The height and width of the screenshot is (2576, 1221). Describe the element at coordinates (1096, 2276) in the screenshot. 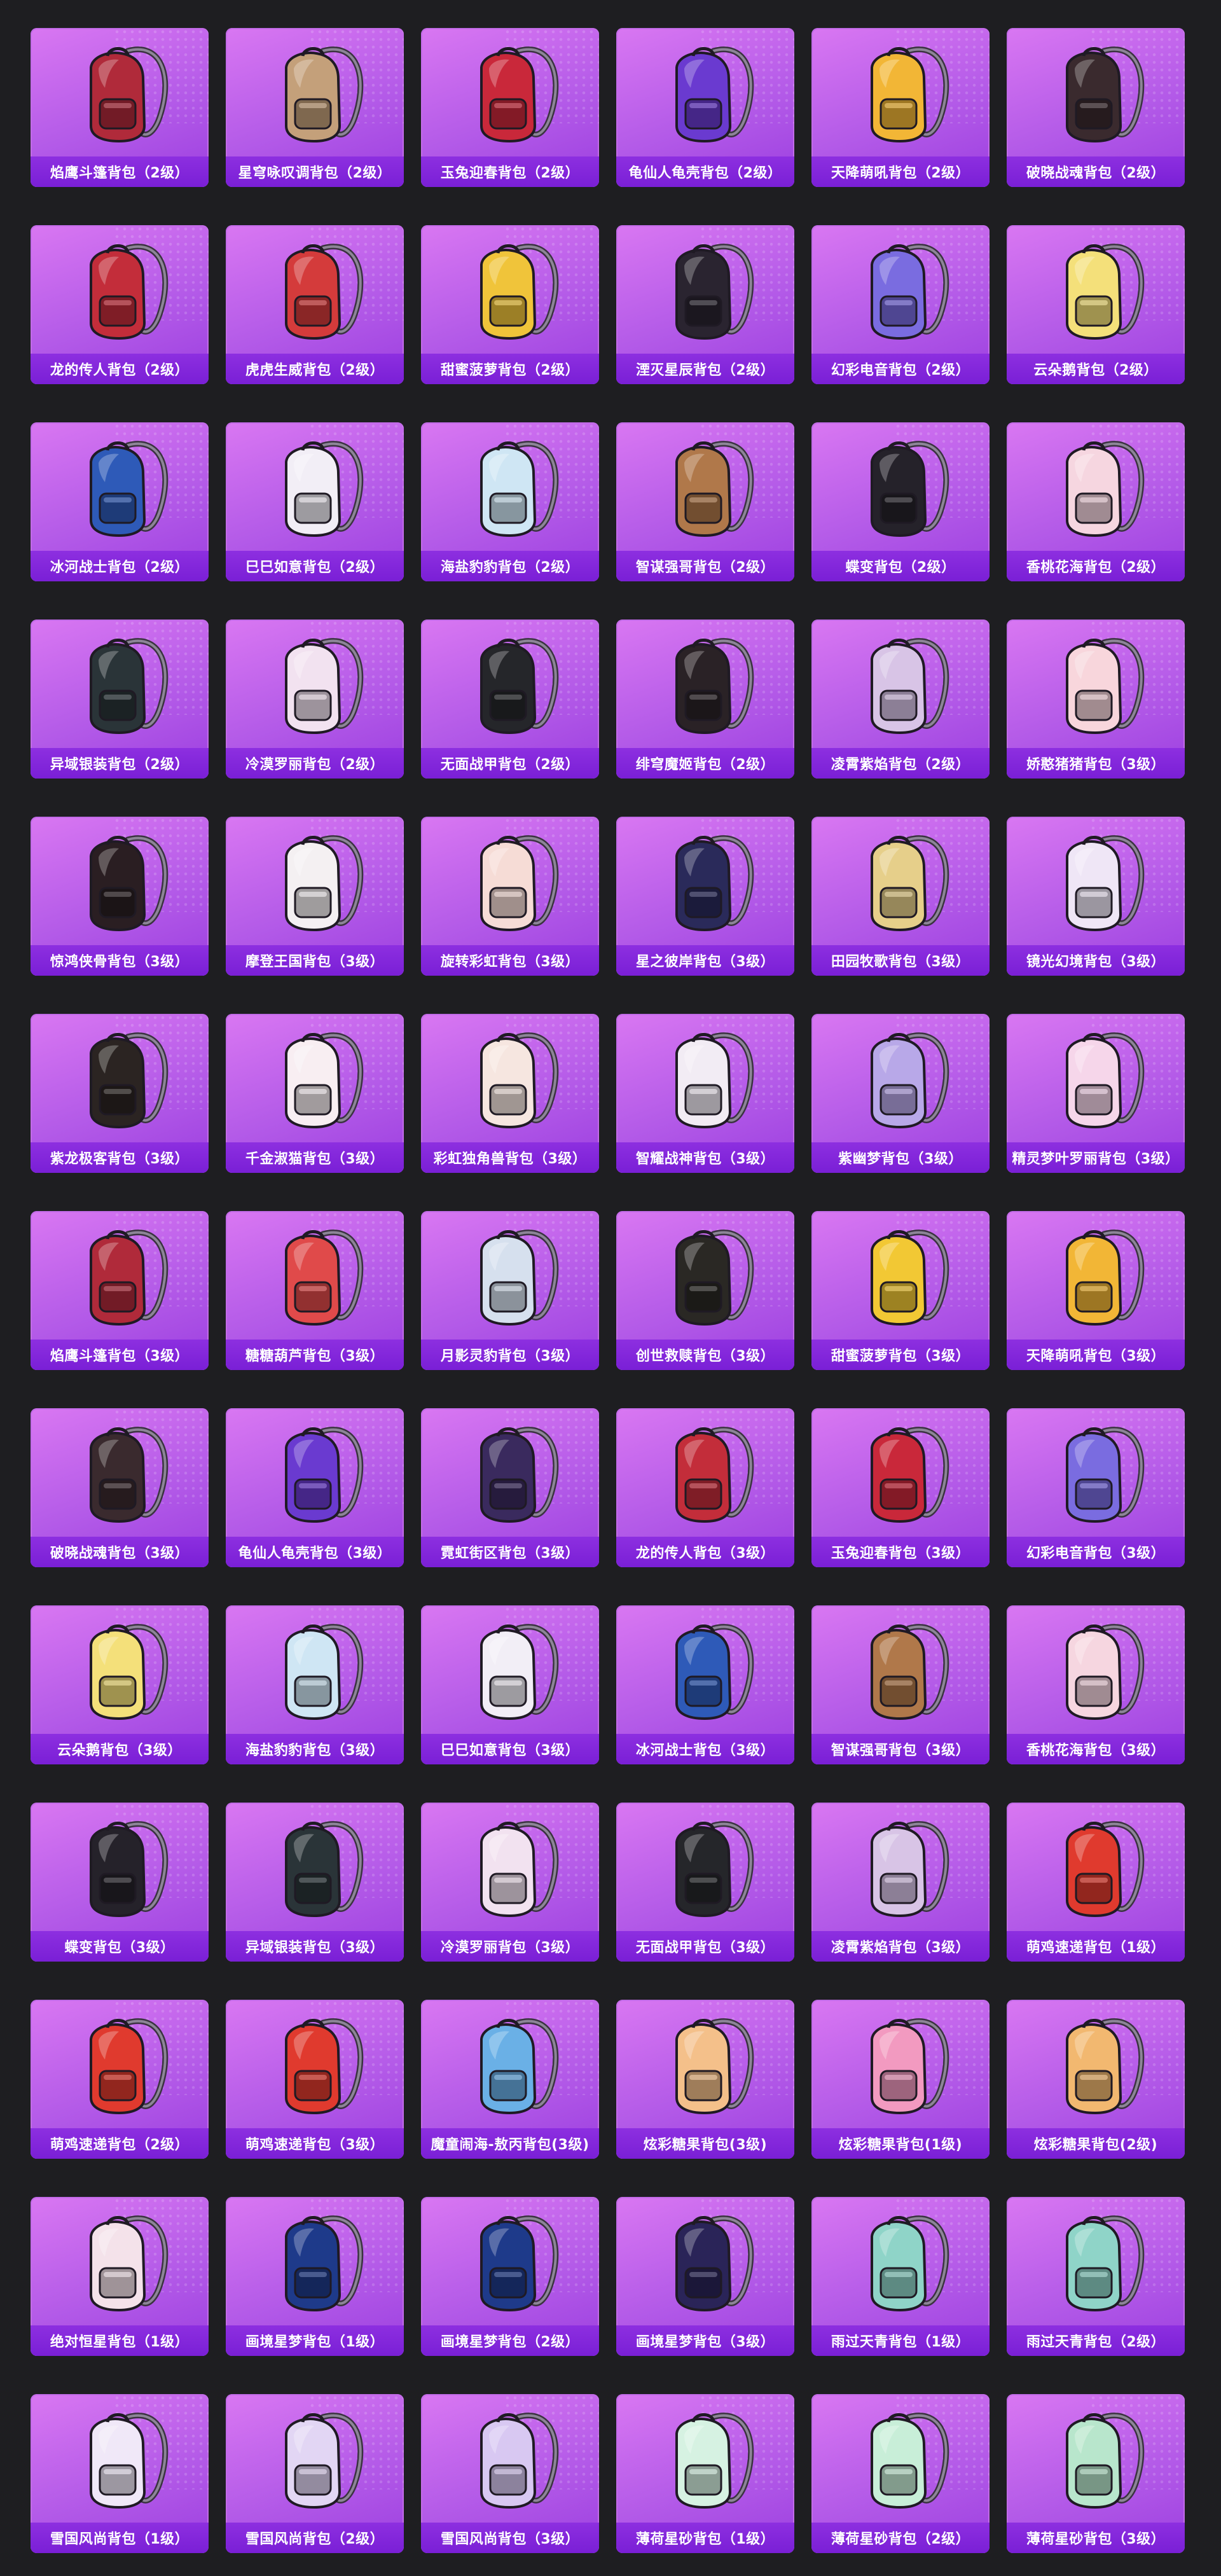

I see `backpack-card: 雨过天青背包（2级）` at that location.